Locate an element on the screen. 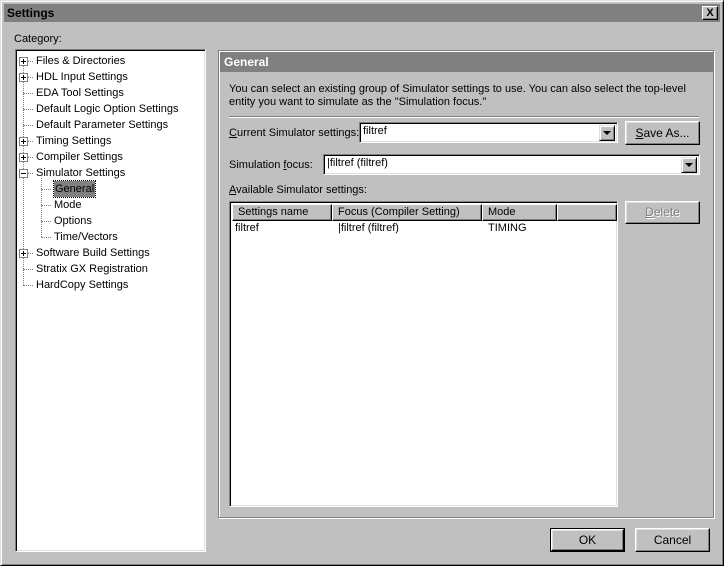  tree-item-default-parameter-settings: Default Parameter Settings is located at coordinates (110, 125).